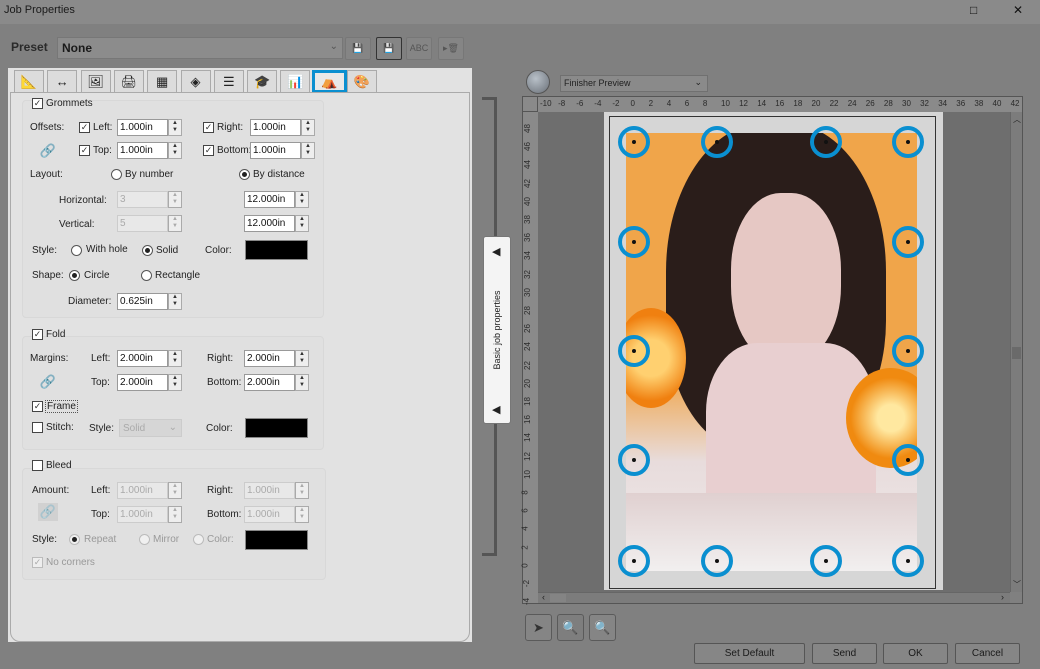 This screenshot has width=1040, height=669. What do you see at coordinates (74, 275) in the screenshot?
I see `circle-radio` at bounding box center [74, 275].